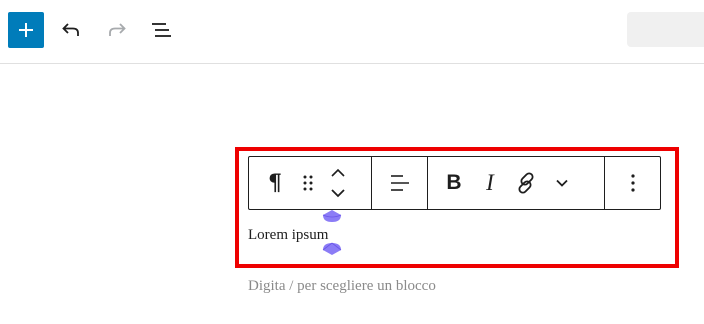  I want to click on plus-icon, so click(26, 30).